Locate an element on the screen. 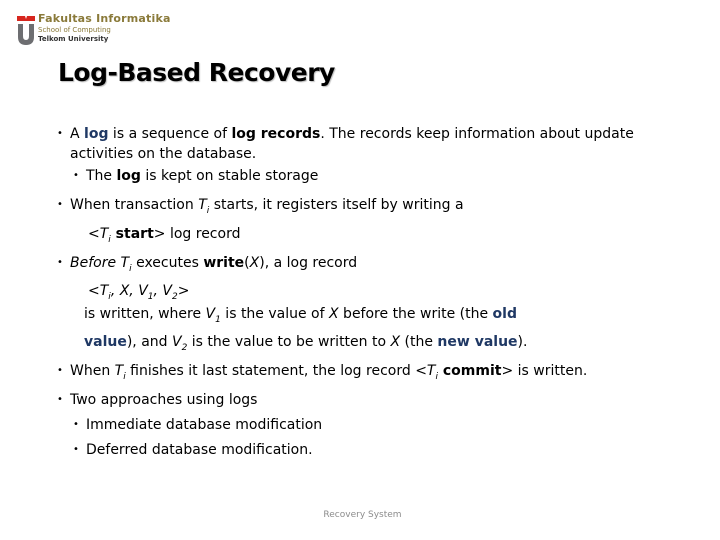 This screenshot has height=540, width=720. text: , X, V is located at coordinates (129, 291).